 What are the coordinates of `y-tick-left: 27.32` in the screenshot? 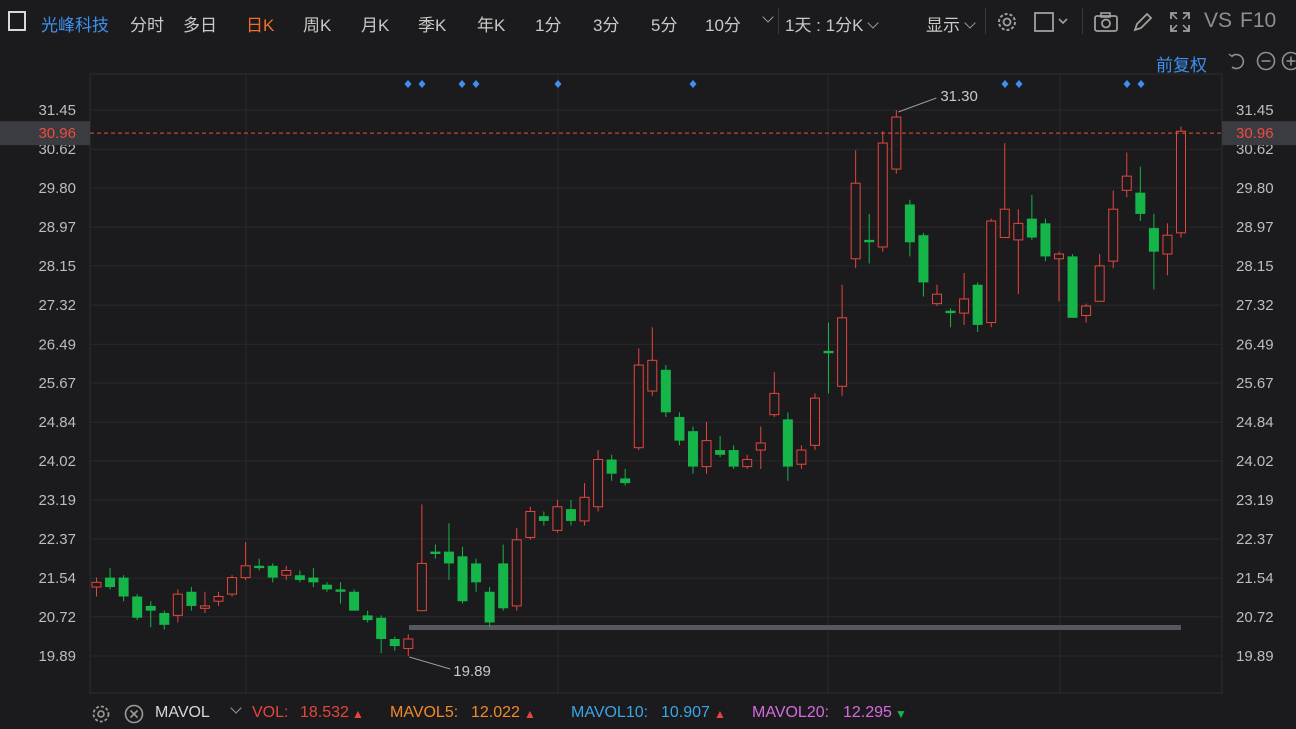 It's located at (57, 305).